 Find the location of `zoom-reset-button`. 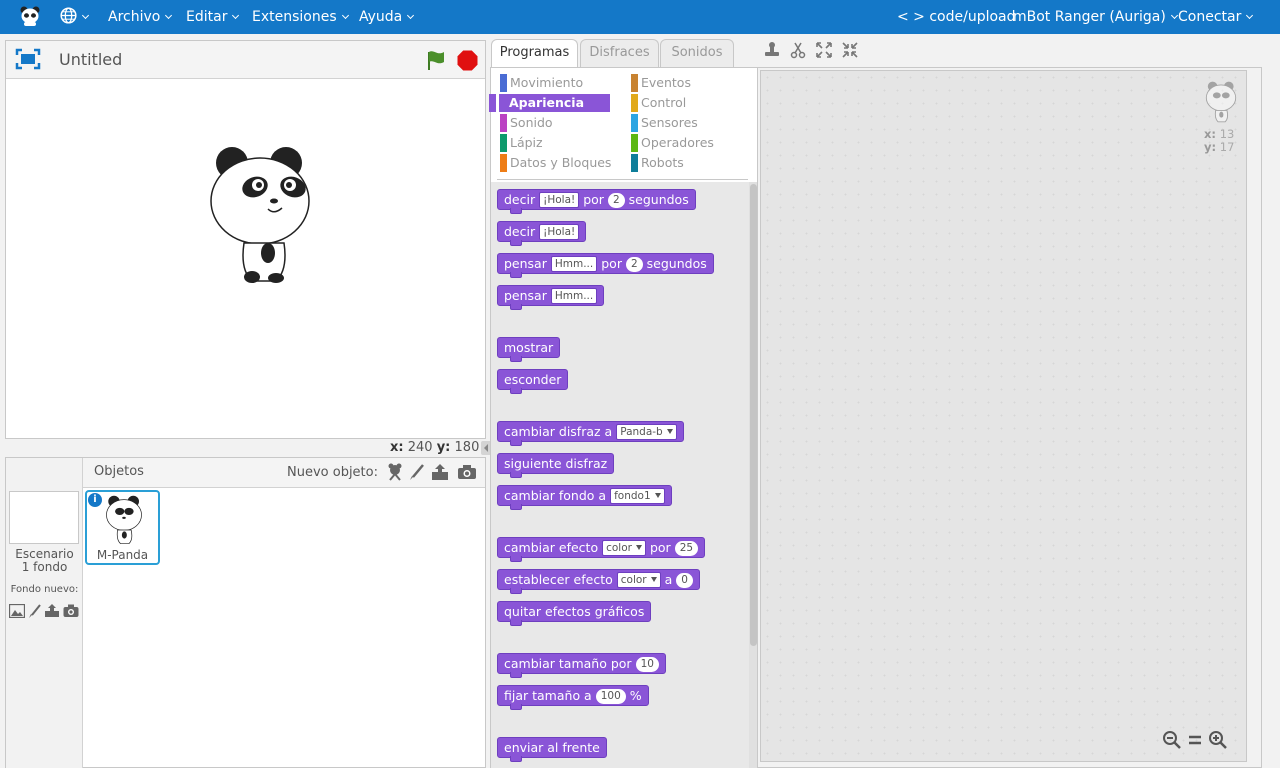

zoom-reset-button is located at coordinates (1195, 740).